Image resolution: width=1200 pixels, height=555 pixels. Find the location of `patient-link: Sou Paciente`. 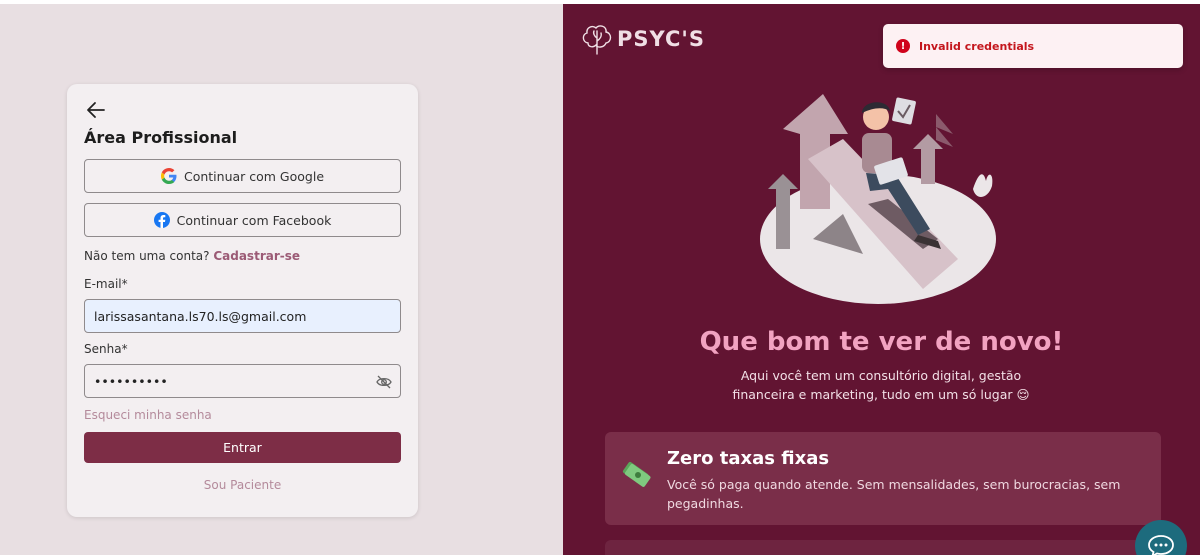

patient-link: Sou Paciente is located at coordinates (242, 485).